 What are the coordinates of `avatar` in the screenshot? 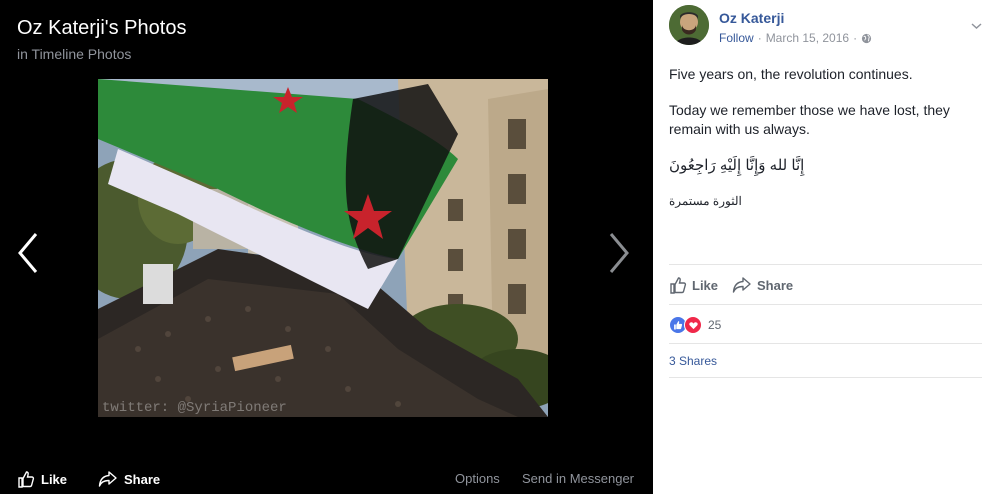 It's located at (689, 25).